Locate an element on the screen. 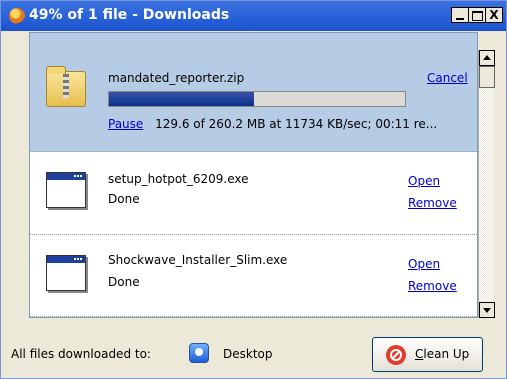  desktop-icon is located at coordinates (199, 353).